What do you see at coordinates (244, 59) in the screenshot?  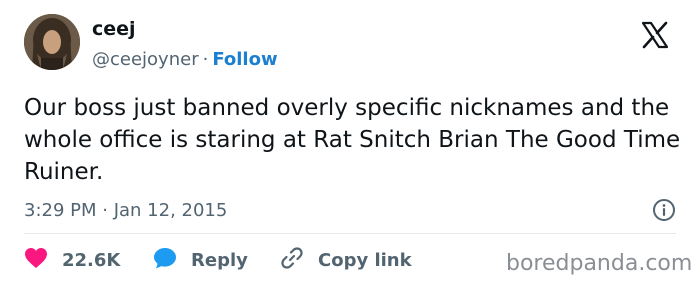 I see `follow-button: Follow` at bounding box center [244, 59].